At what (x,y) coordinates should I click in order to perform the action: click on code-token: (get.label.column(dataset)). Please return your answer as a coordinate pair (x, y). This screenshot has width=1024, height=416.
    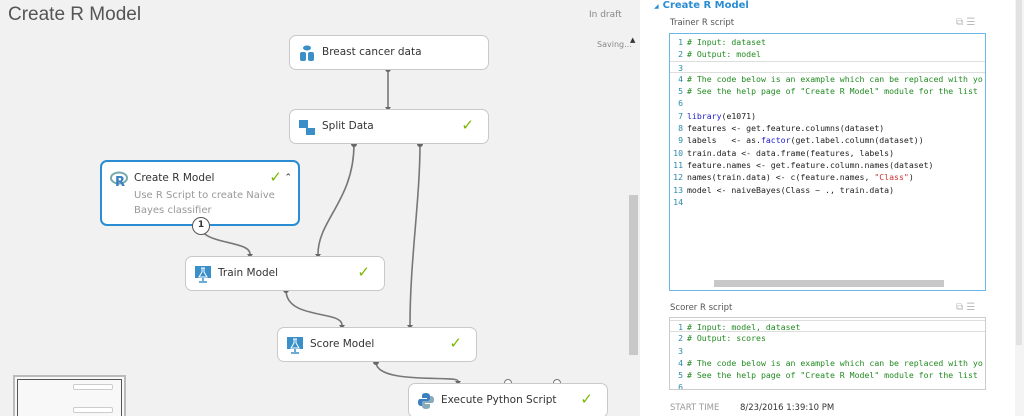
    Looking at the image, I should click on (857, 140).